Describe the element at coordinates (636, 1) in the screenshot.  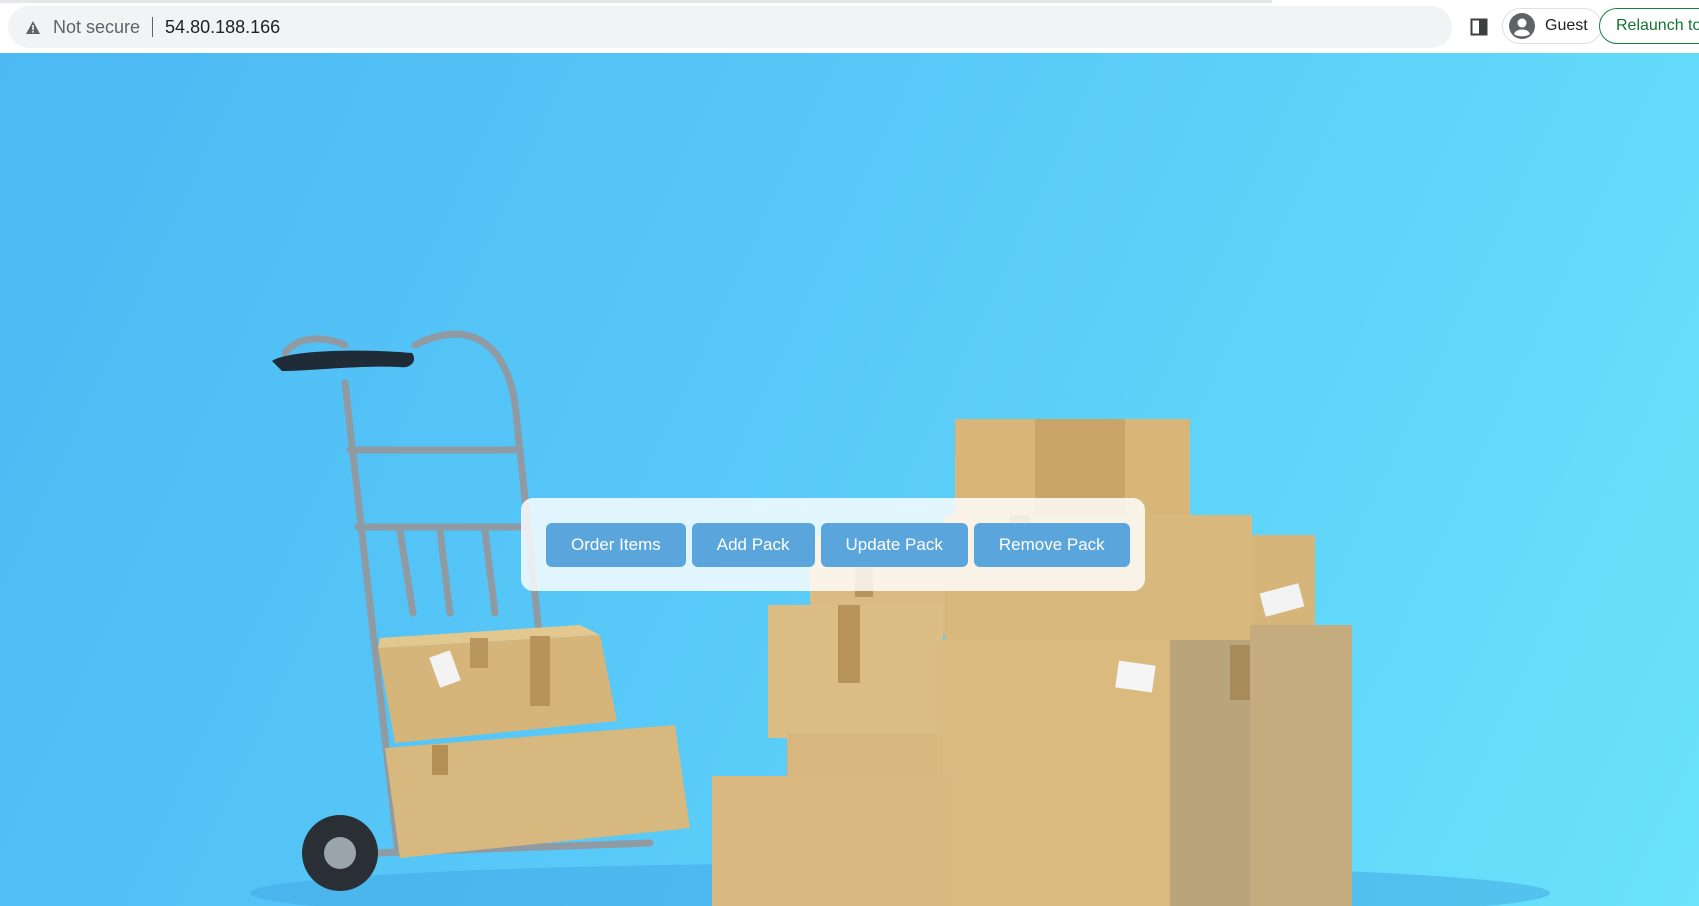
I see `loading-progress-line` at that location.